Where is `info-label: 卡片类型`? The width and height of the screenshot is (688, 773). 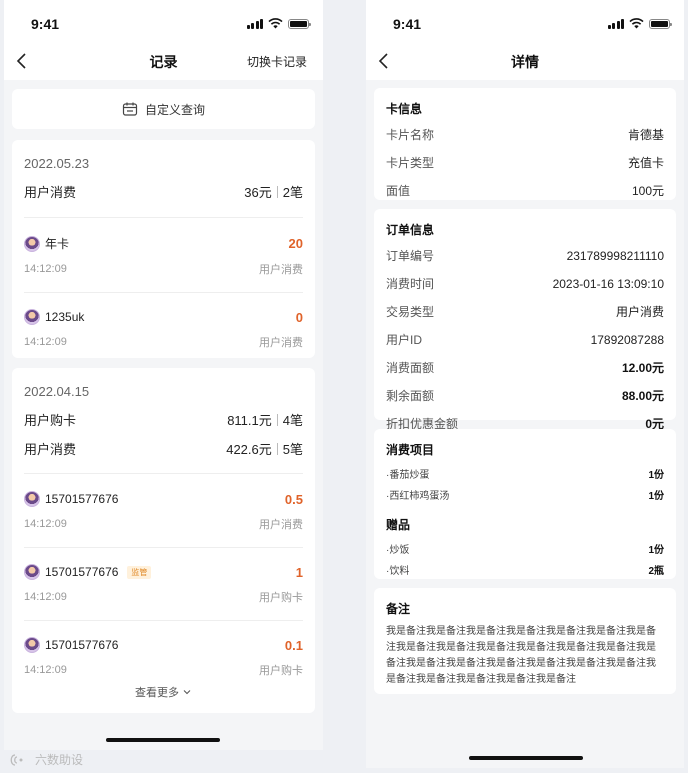 info-label: 卡片类型 is located at coordinates (410, 163).